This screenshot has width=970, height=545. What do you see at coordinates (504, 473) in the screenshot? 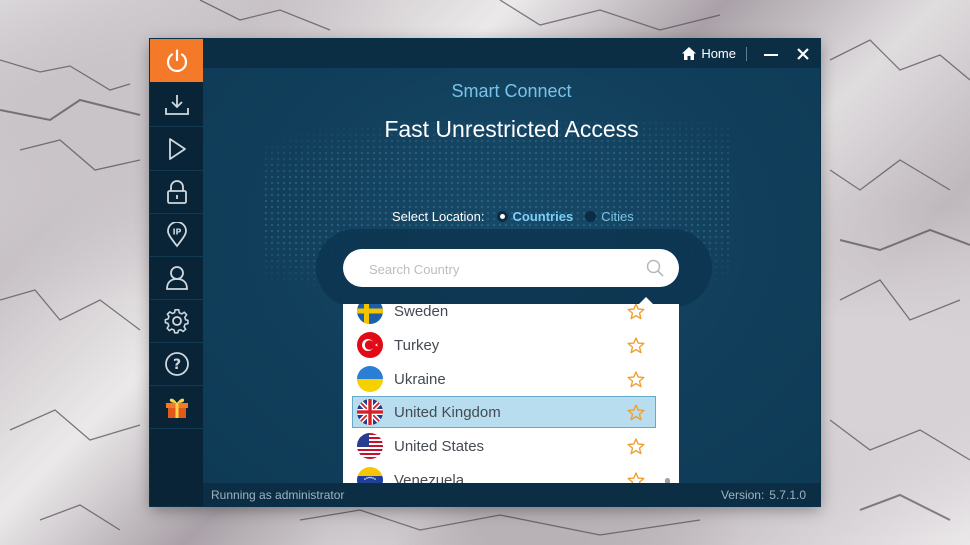
I see `list-item-venezuela: Venezuela` at bounding box center [504, 473].